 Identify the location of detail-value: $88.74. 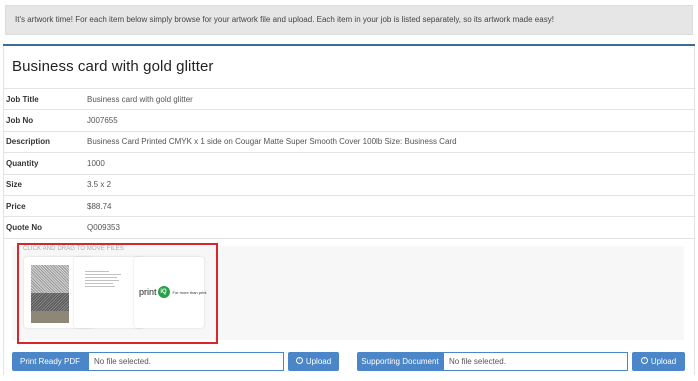
(391, 205).